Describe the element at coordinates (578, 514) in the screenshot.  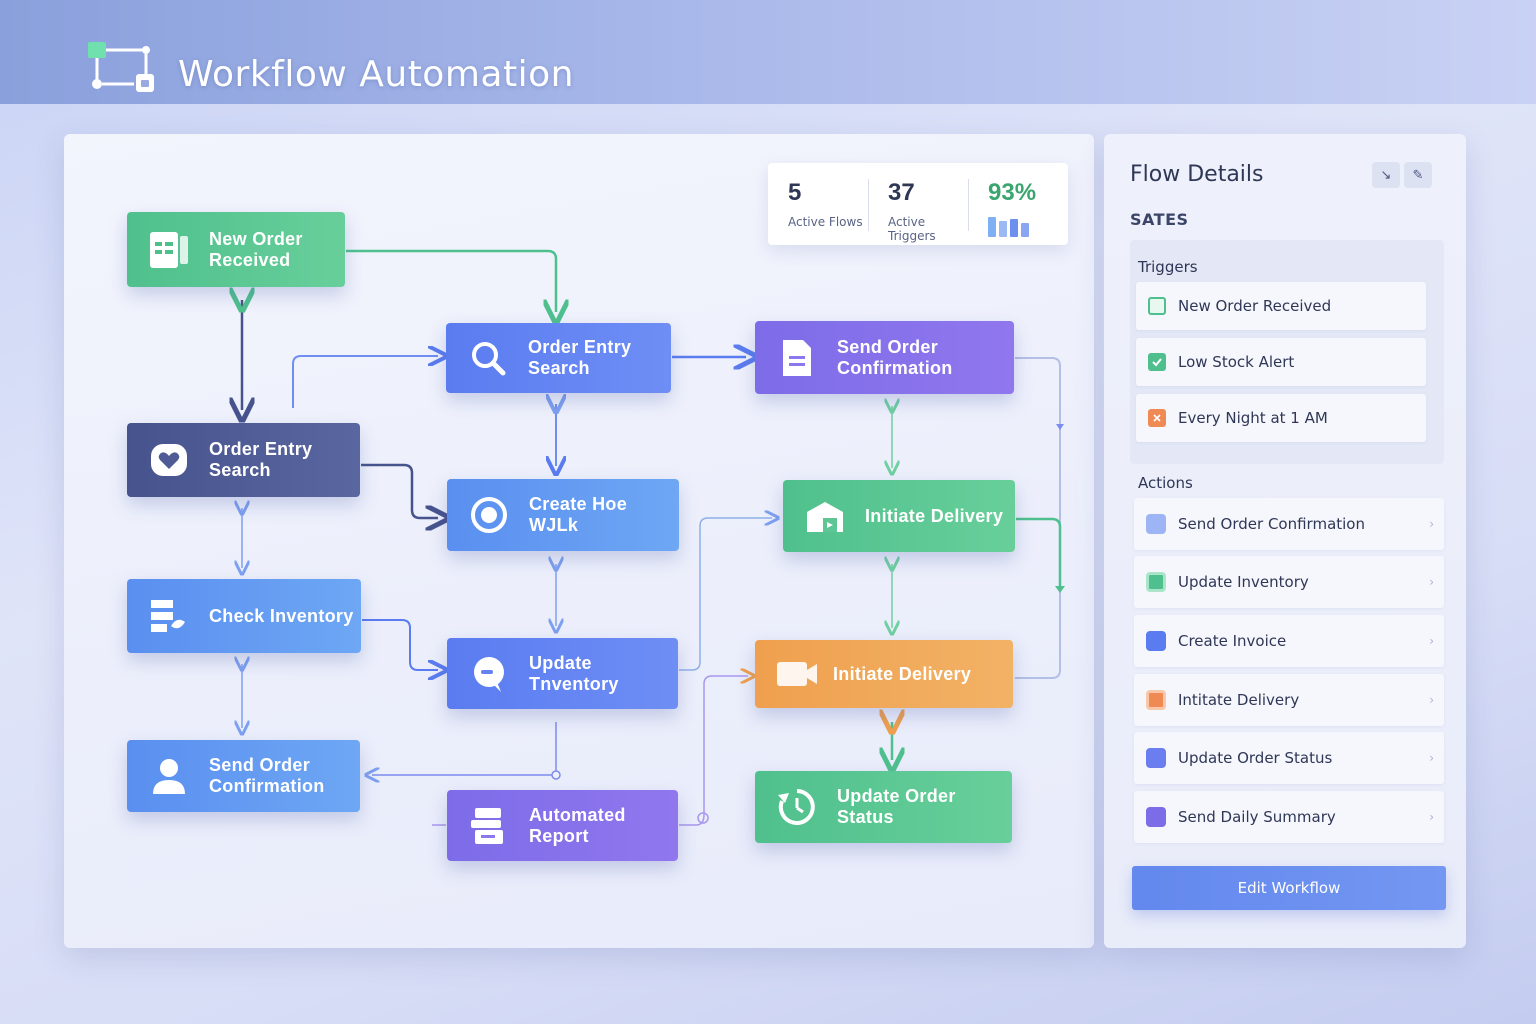
I see `node-label: Create Hoe WJLk` at that location.